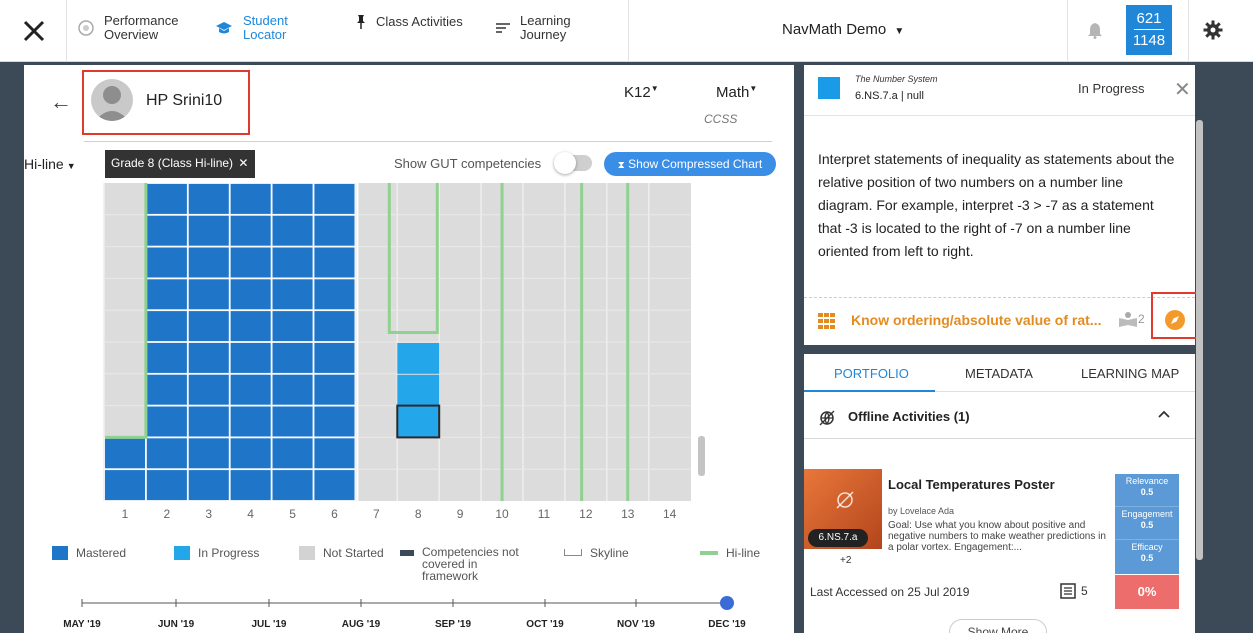 The image size is (1253, 633). Describe the element at coordinates (834, 29) in the screenshot. I see `class-title: NavMath Demo` at that location.